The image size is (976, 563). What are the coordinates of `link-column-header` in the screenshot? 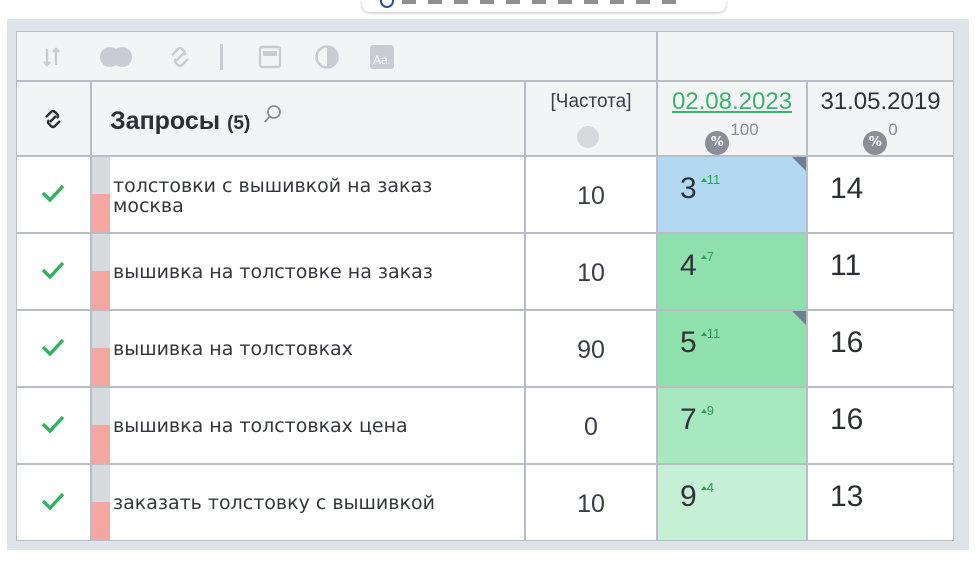 It's located at (53, 118).